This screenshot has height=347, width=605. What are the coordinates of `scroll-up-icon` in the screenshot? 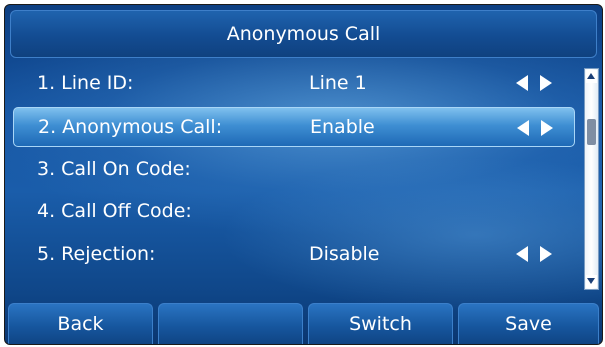 It's located at (591, 76).